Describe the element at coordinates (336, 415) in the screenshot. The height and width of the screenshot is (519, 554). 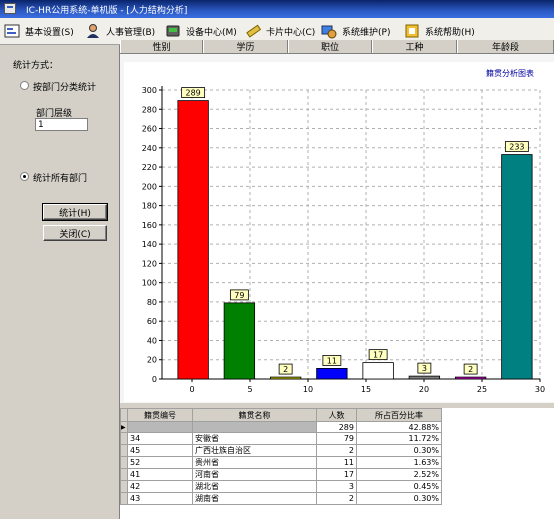
I see `col-header-count: 人数` at that location.